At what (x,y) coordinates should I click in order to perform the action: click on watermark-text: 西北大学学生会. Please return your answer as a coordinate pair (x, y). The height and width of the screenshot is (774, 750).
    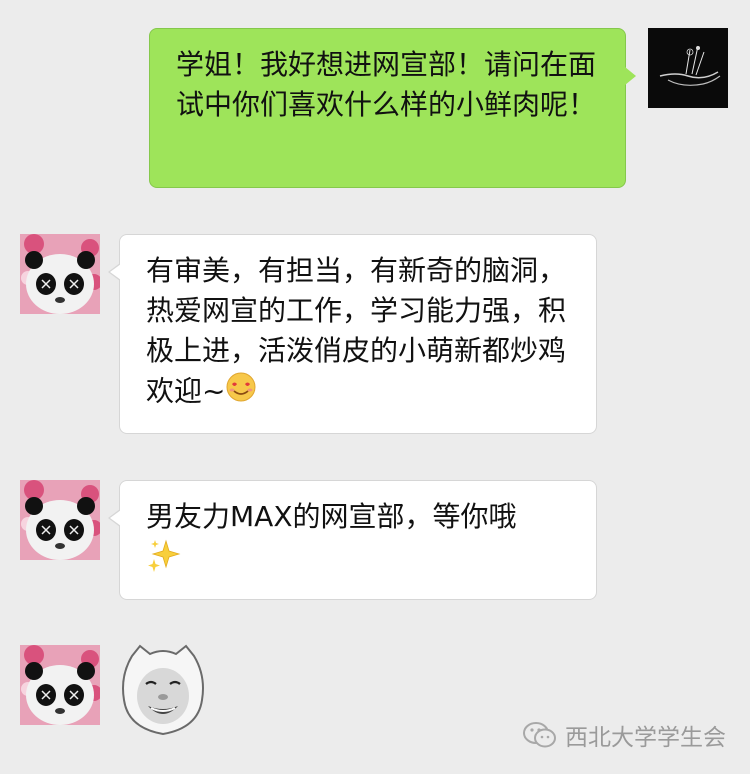
    Looking at the image, I should click on (645, 738).